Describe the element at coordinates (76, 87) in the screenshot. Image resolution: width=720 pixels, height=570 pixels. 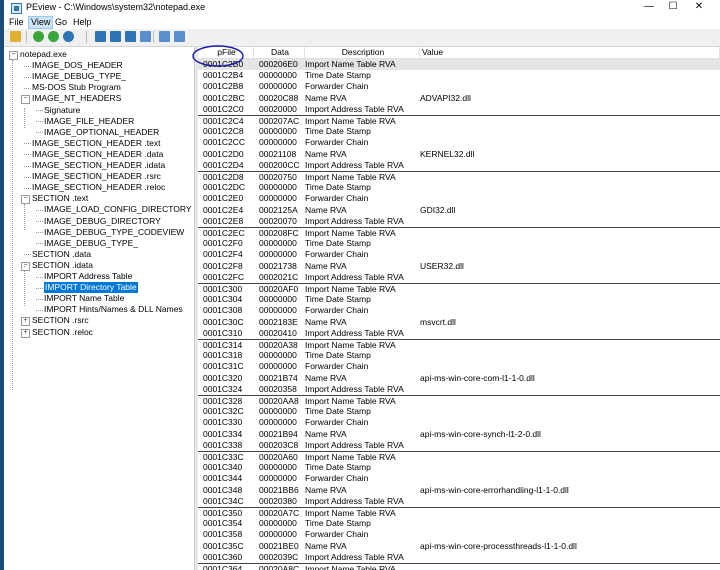
I see `tree-node: MS-DOS Stub Program` at that location.